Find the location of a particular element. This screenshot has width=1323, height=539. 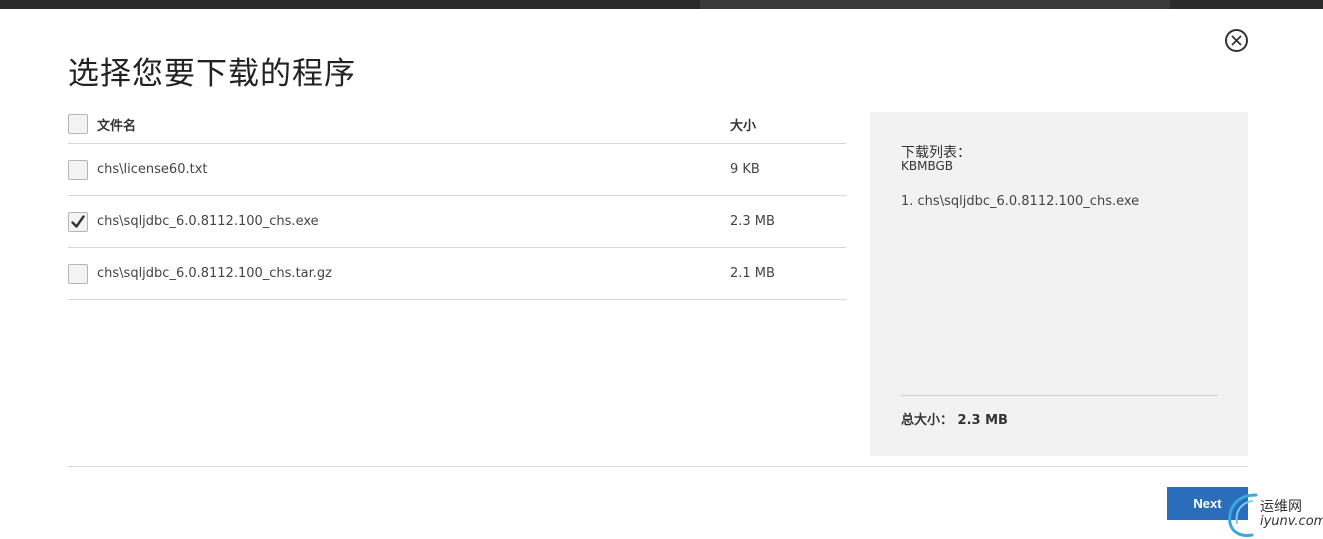

table-row: chs\sqljdbc_6.0.8112.100_chs.exe 2.3 MB is located at coordinates (457, 222).